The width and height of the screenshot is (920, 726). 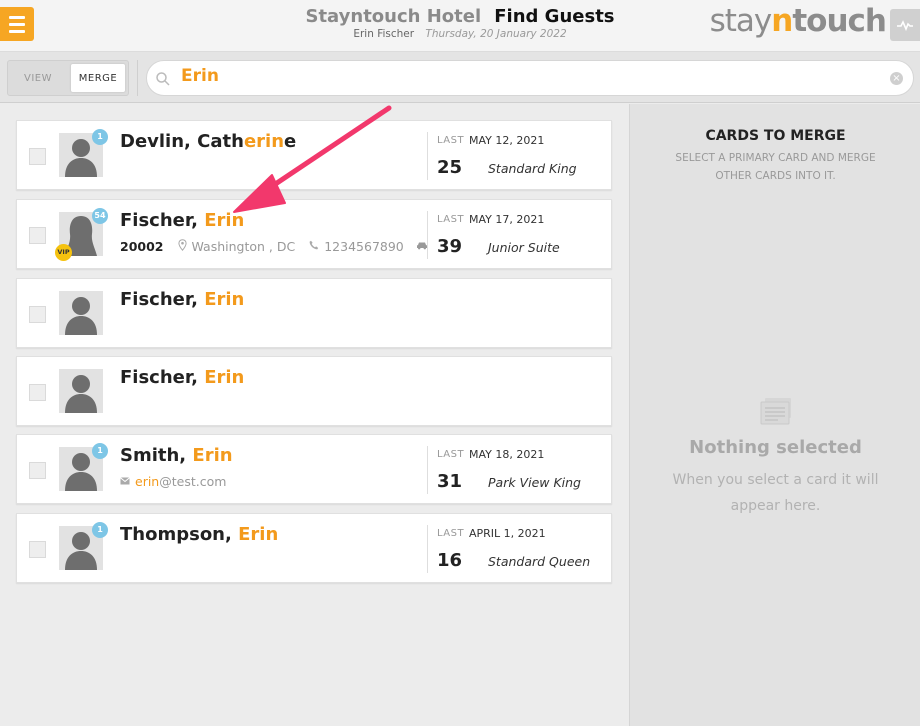 What do you see at coordinates (507, 219) in the screenshot?
I see `last-stay-date: MAY 17, 2021` at bounding box center [507, 219].